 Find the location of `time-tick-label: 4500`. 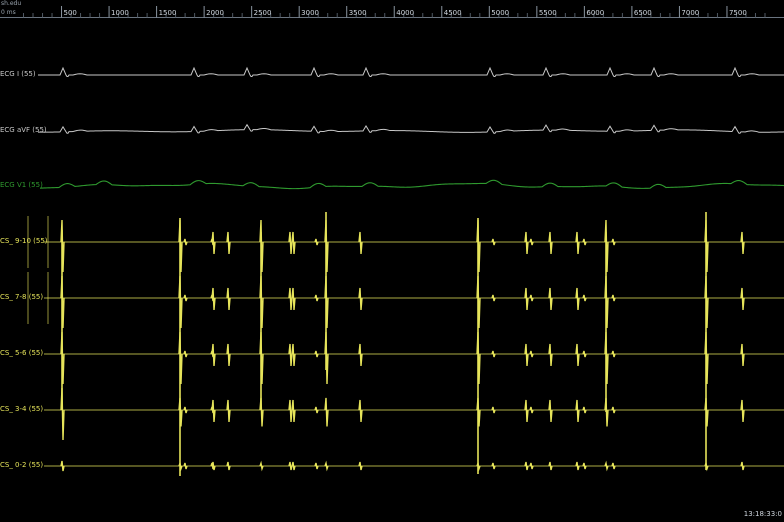

time-tick-label: 4500 is located at coordinates (452, 13).